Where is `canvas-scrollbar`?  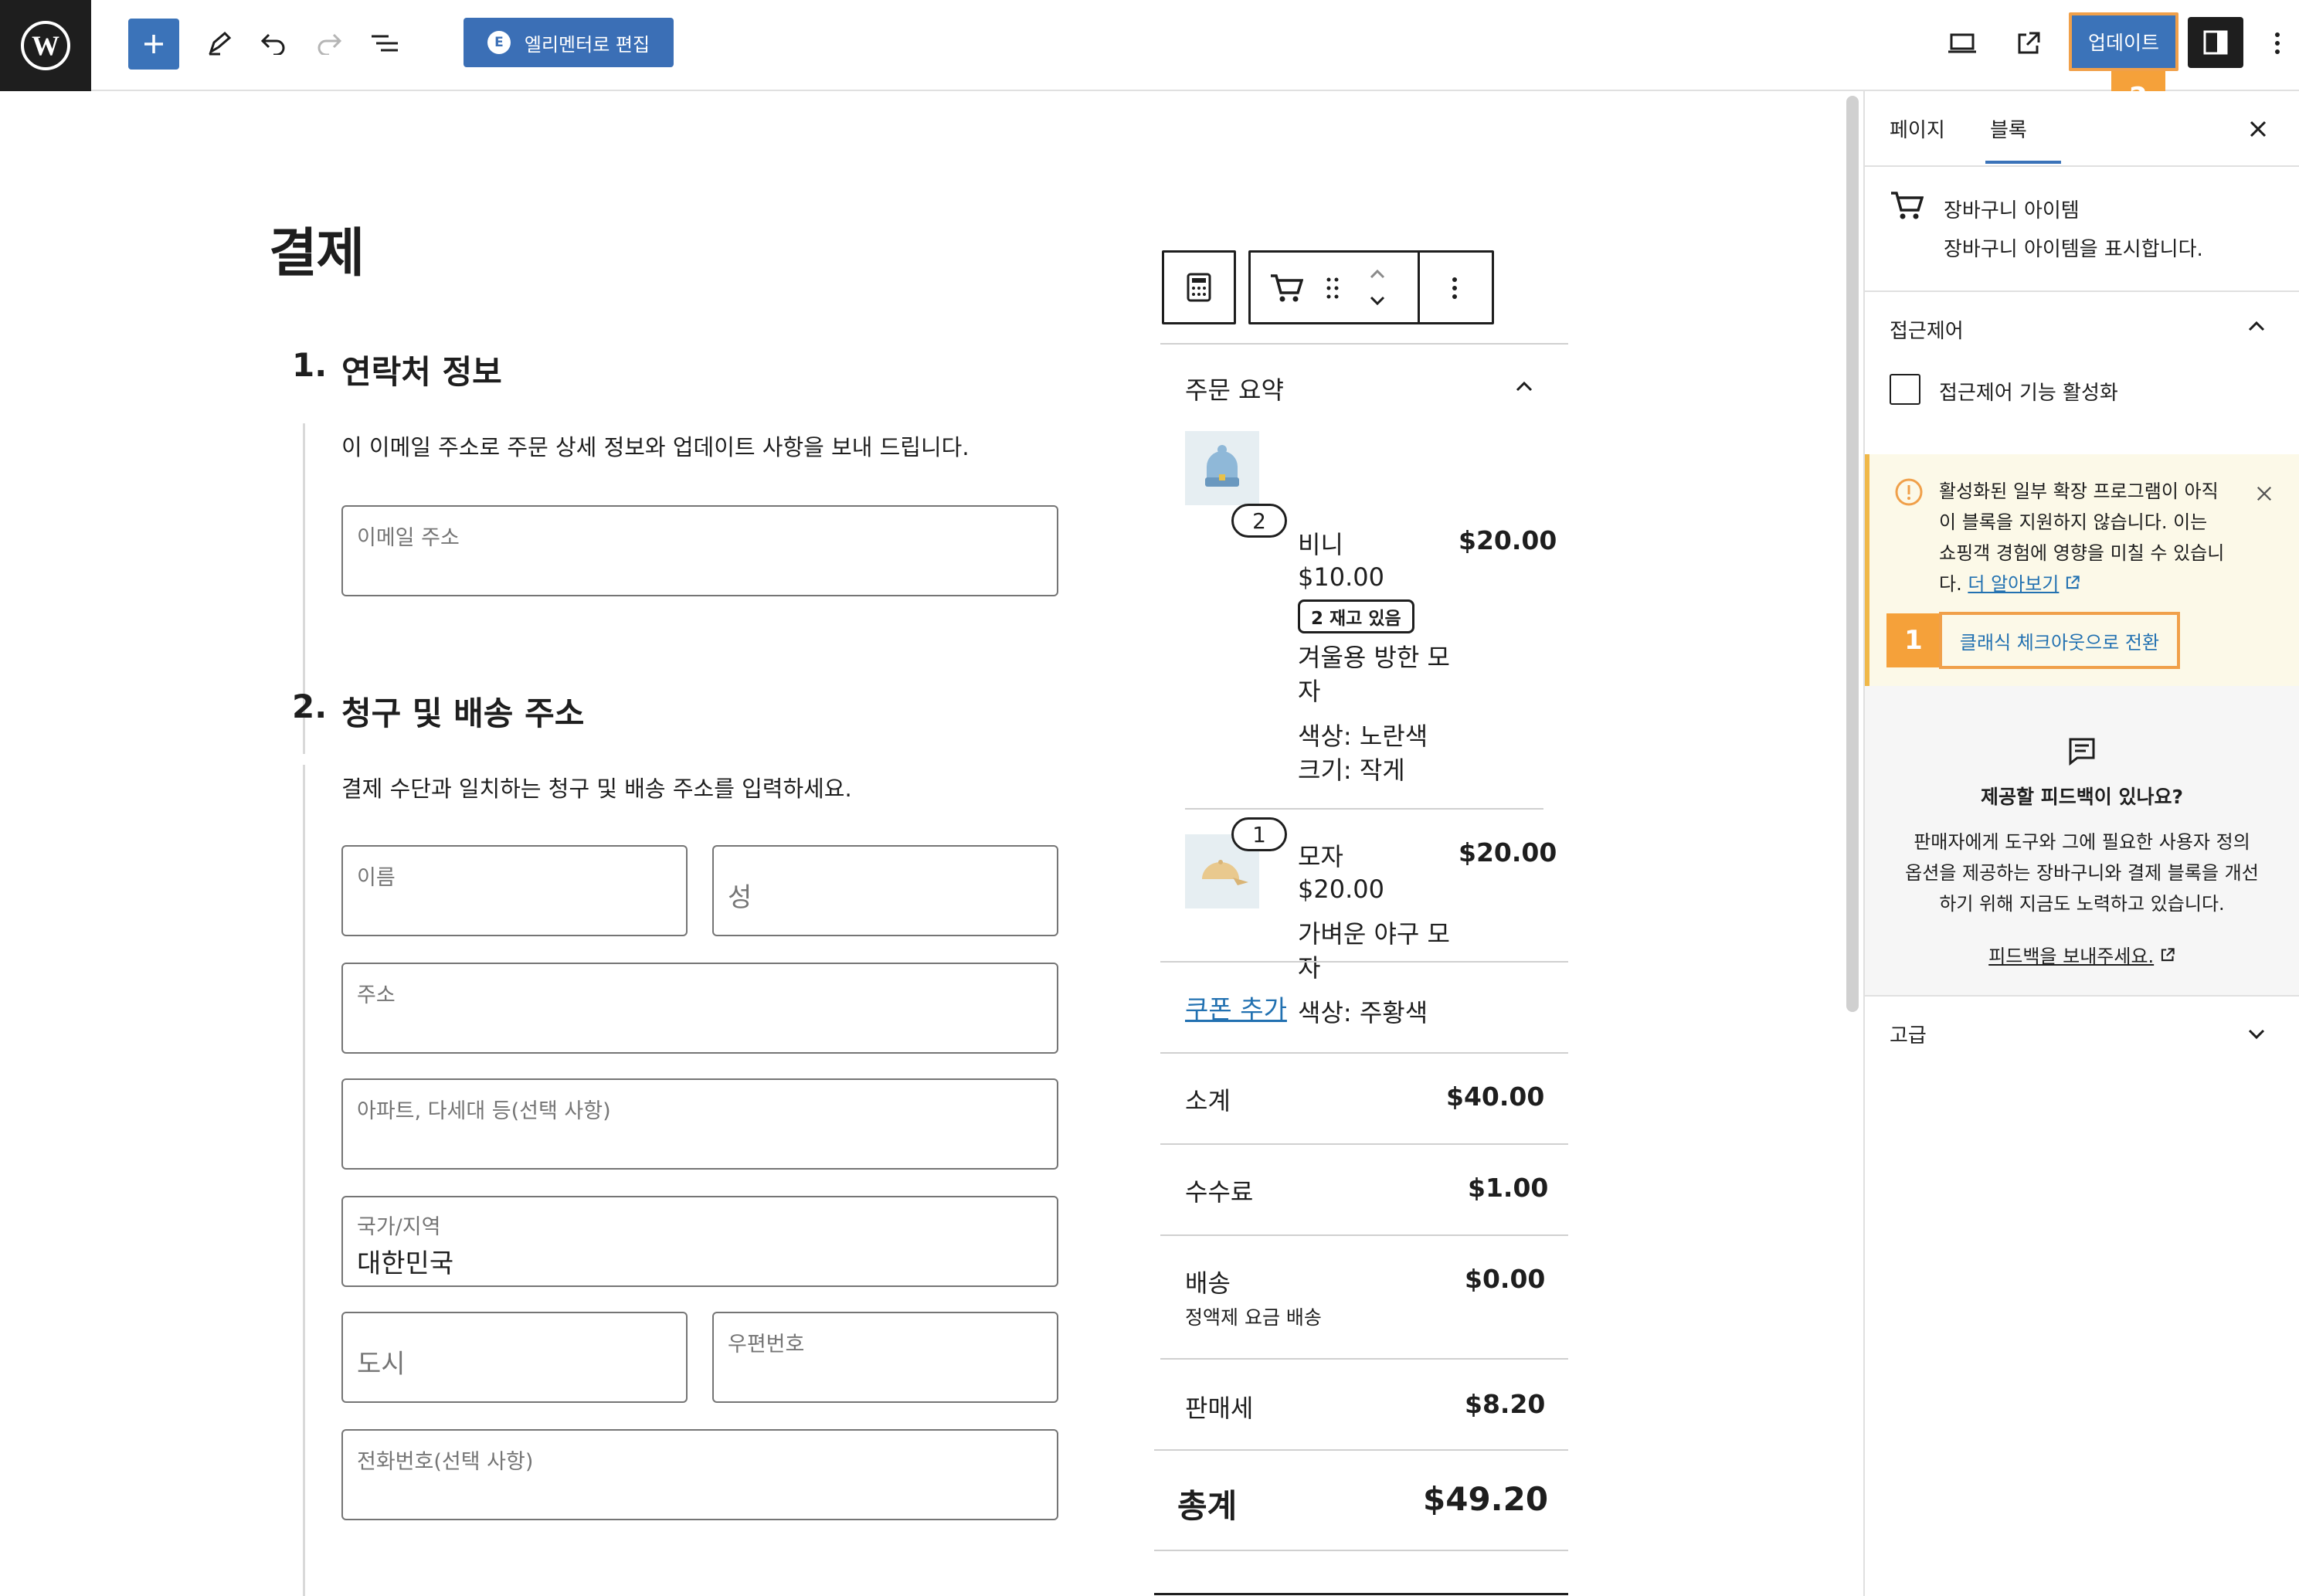
canvas-scrollbar is located at coordinates (1852, 843).